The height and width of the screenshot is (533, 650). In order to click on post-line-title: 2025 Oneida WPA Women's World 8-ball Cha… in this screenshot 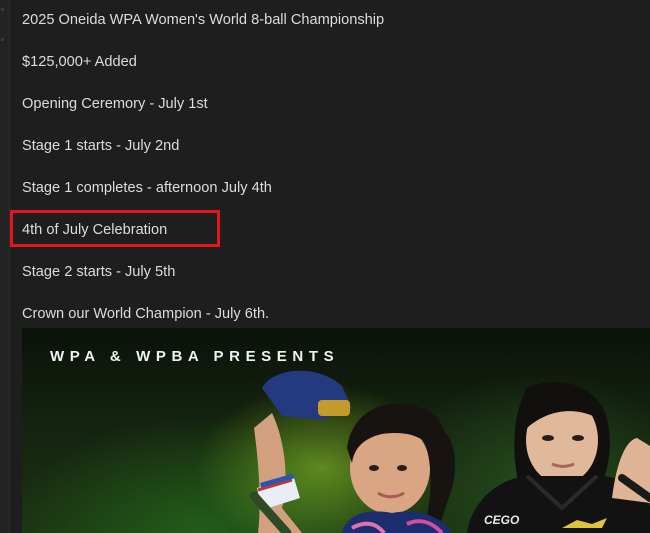, I will do `click(203, 20)`.